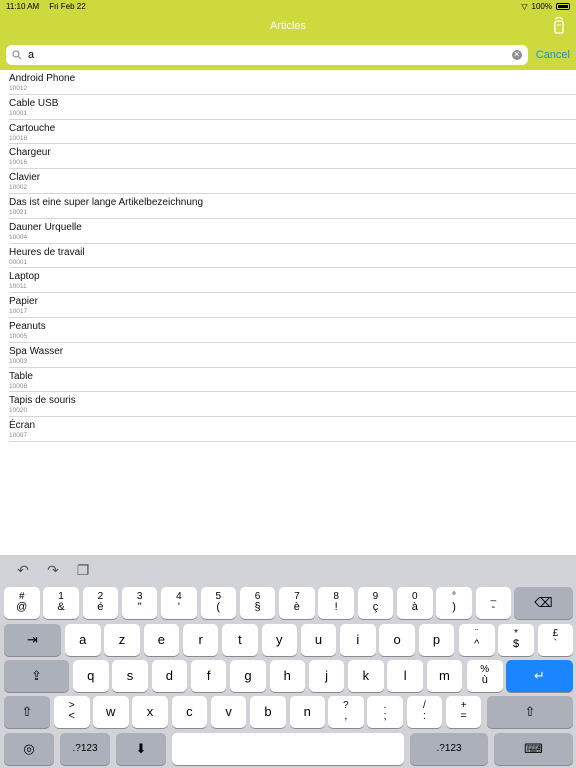  I want to click on key: 7è, so click(297, 603).